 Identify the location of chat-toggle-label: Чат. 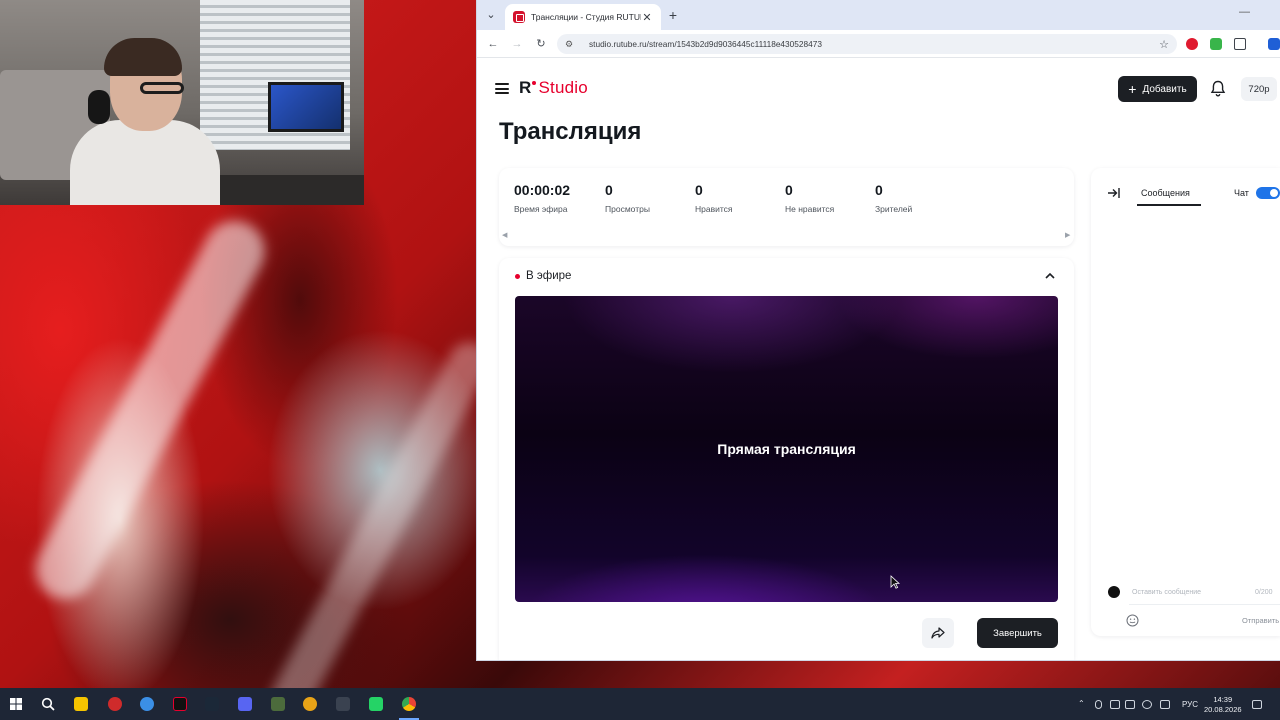
(1241, 193).